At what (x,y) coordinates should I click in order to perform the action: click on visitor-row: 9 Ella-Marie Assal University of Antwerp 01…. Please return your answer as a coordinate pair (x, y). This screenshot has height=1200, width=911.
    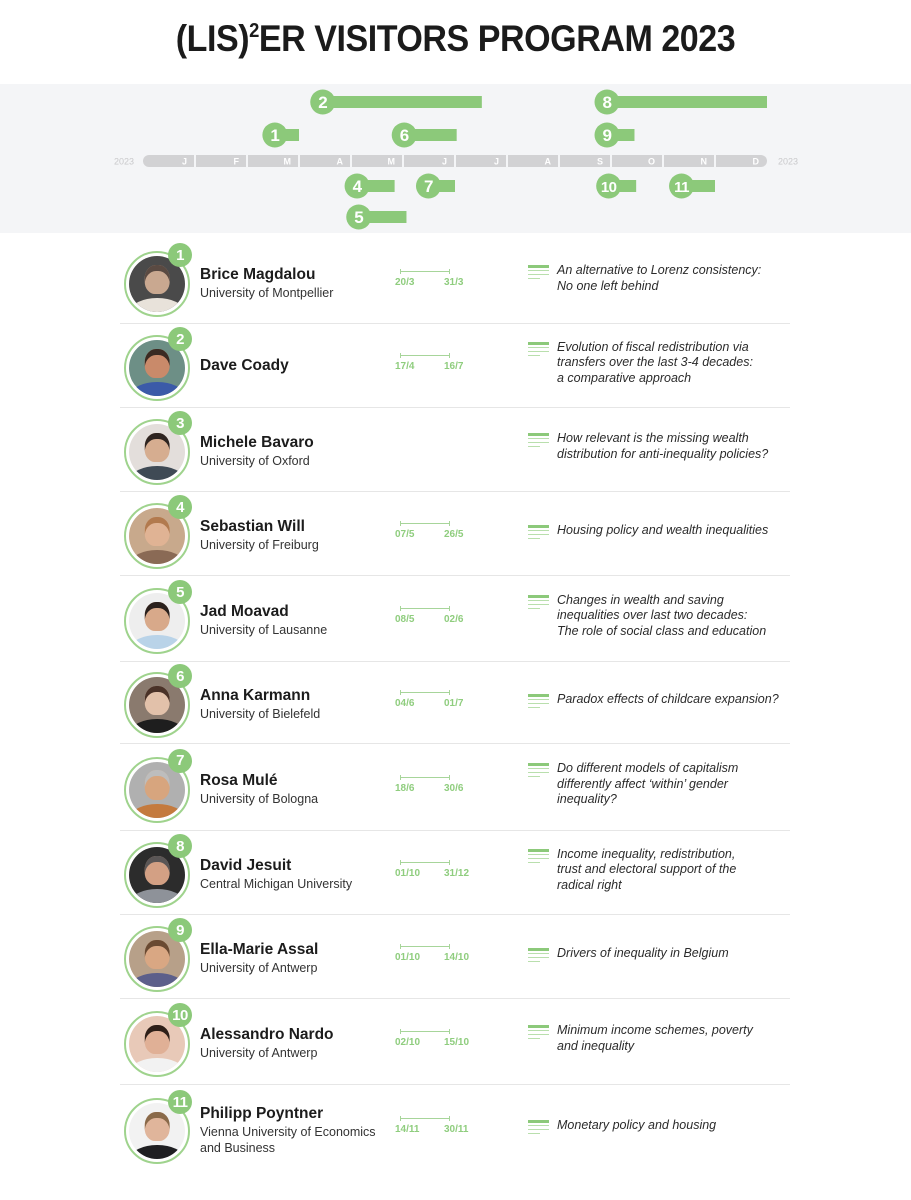
    Looking at the image, I should click on (455, 957).